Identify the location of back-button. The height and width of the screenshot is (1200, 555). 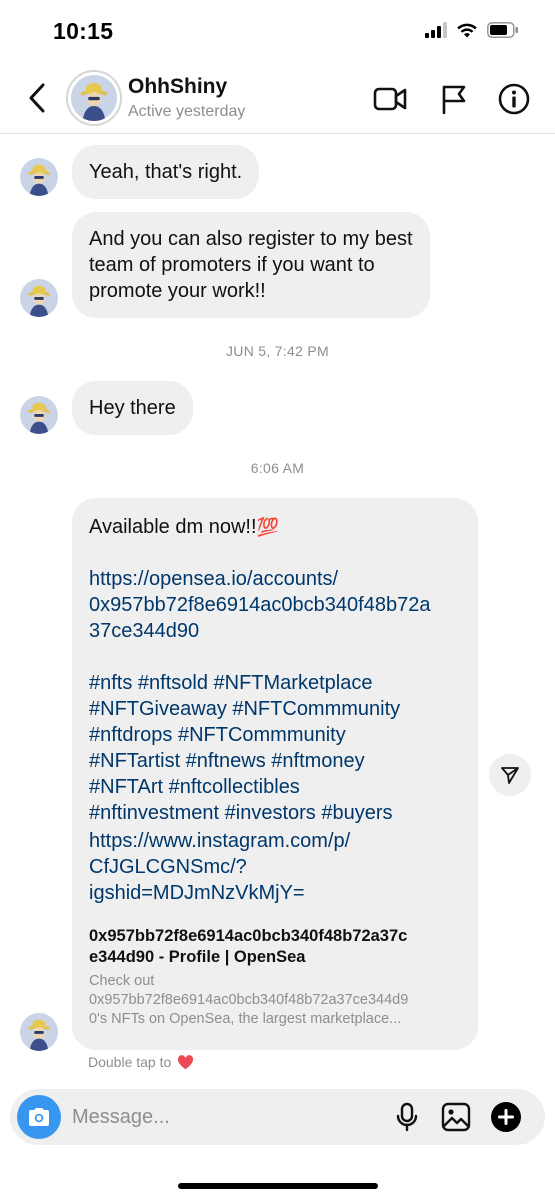
(37, 98).